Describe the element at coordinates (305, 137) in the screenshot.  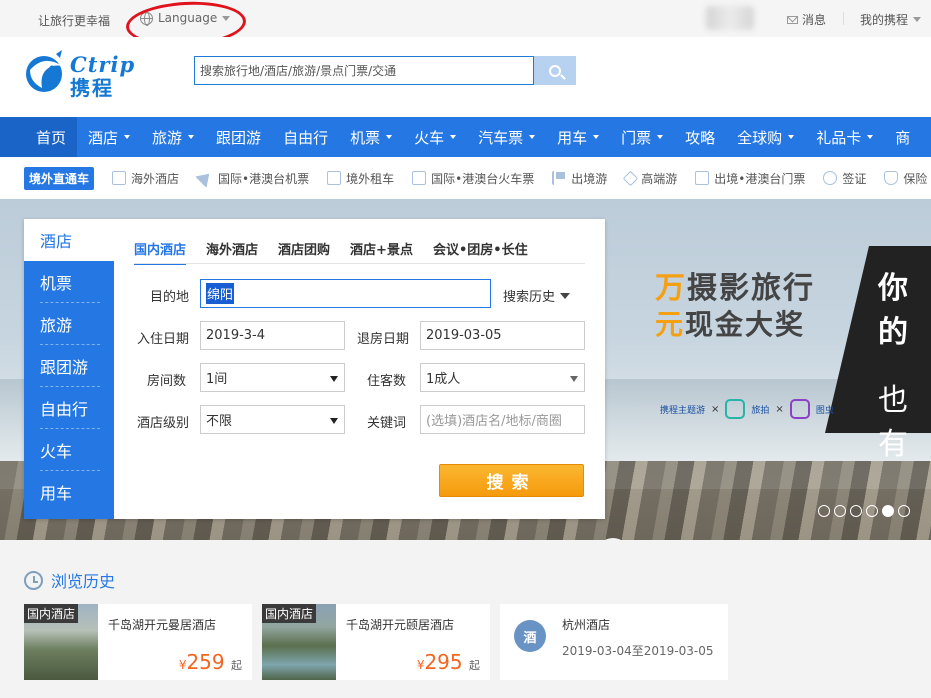
I see `main-nav-item: 自由行` at that location.